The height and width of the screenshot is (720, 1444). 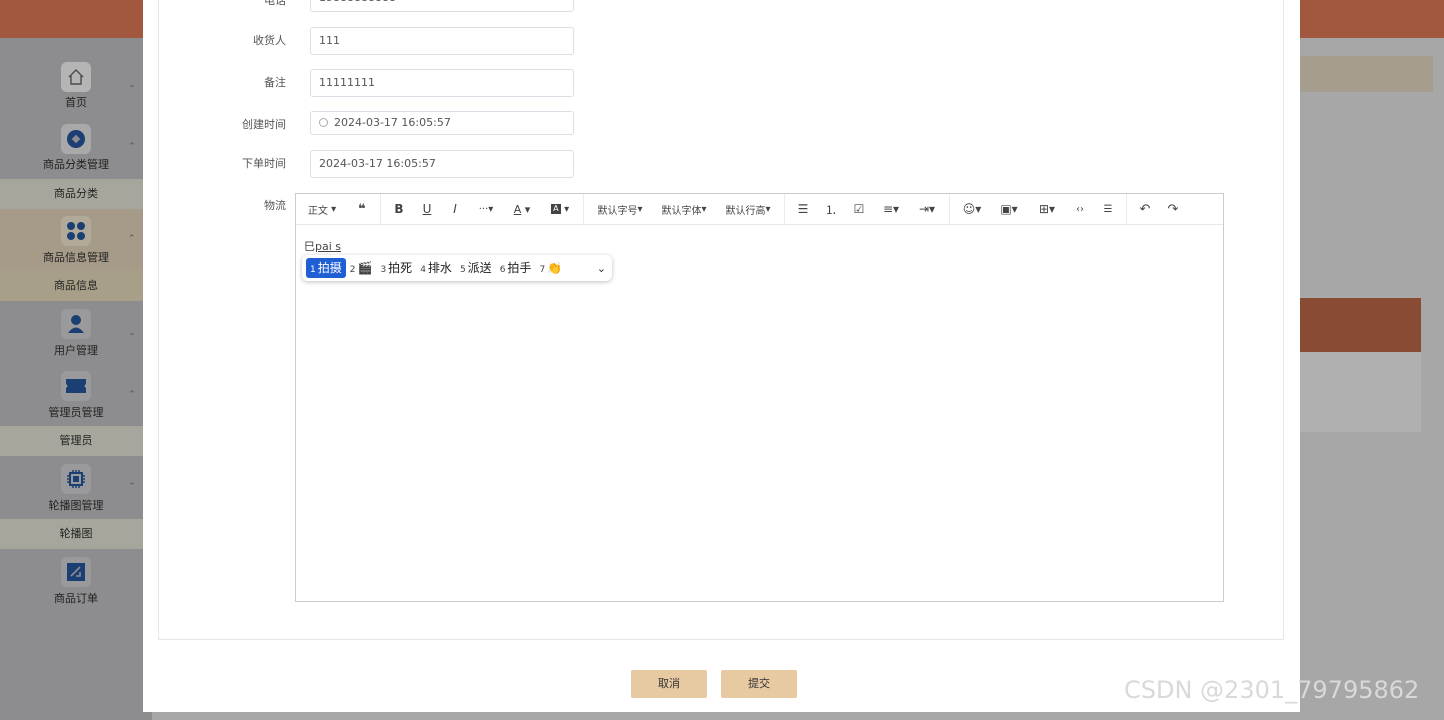 What do you see at coordinates (442, 164) in the screenshot?
I see `order-time-input: 2024-03-17 16:05:57` at bounding box center [442, 164].